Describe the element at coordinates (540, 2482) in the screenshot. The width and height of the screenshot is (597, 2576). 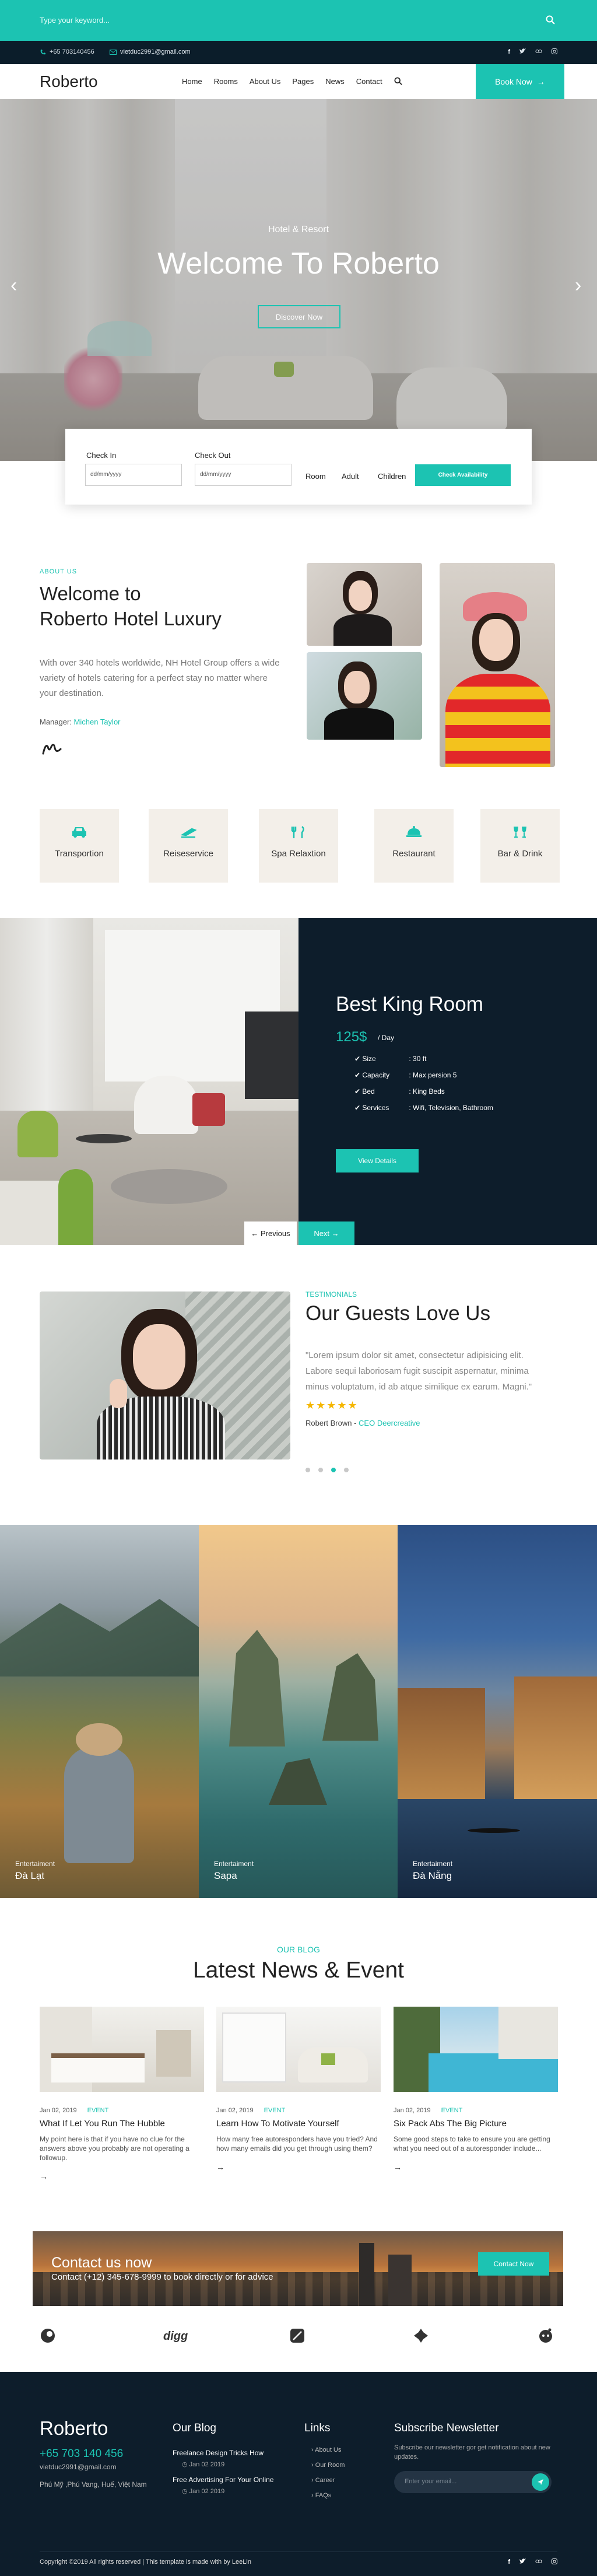
I see `send-icon` at that location.